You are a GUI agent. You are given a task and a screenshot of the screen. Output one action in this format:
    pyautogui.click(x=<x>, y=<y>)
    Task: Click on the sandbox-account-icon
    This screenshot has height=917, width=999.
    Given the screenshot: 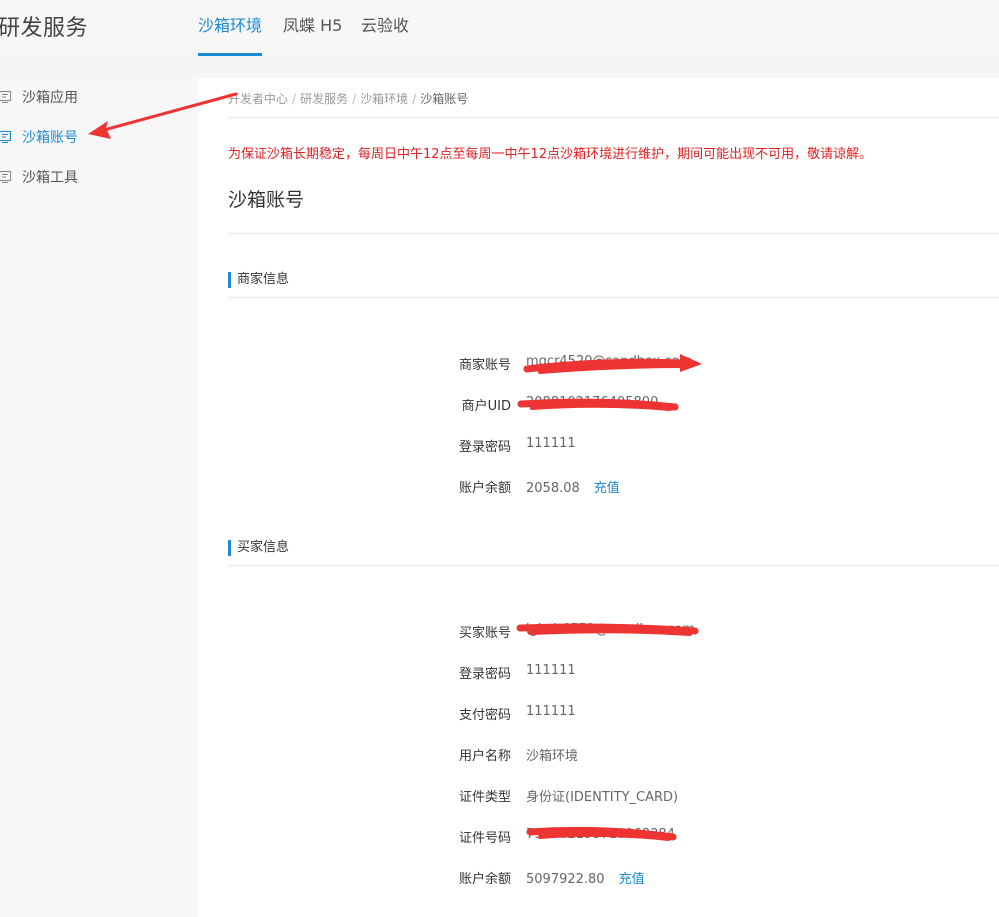 What is the action you would take?
    pyautogui.click(x=6, y=136)
    